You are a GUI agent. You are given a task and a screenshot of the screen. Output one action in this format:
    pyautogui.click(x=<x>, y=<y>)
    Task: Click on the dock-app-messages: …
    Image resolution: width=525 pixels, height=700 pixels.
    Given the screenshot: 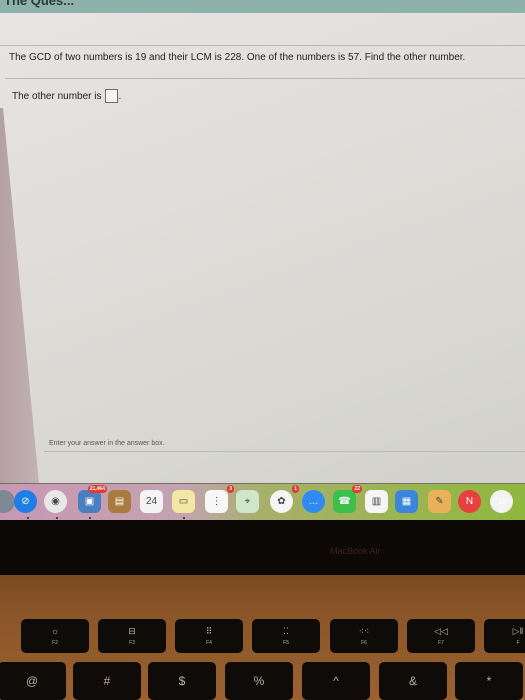 What is the action you would take?
    pyautogui.click(x=313, y=501)
    